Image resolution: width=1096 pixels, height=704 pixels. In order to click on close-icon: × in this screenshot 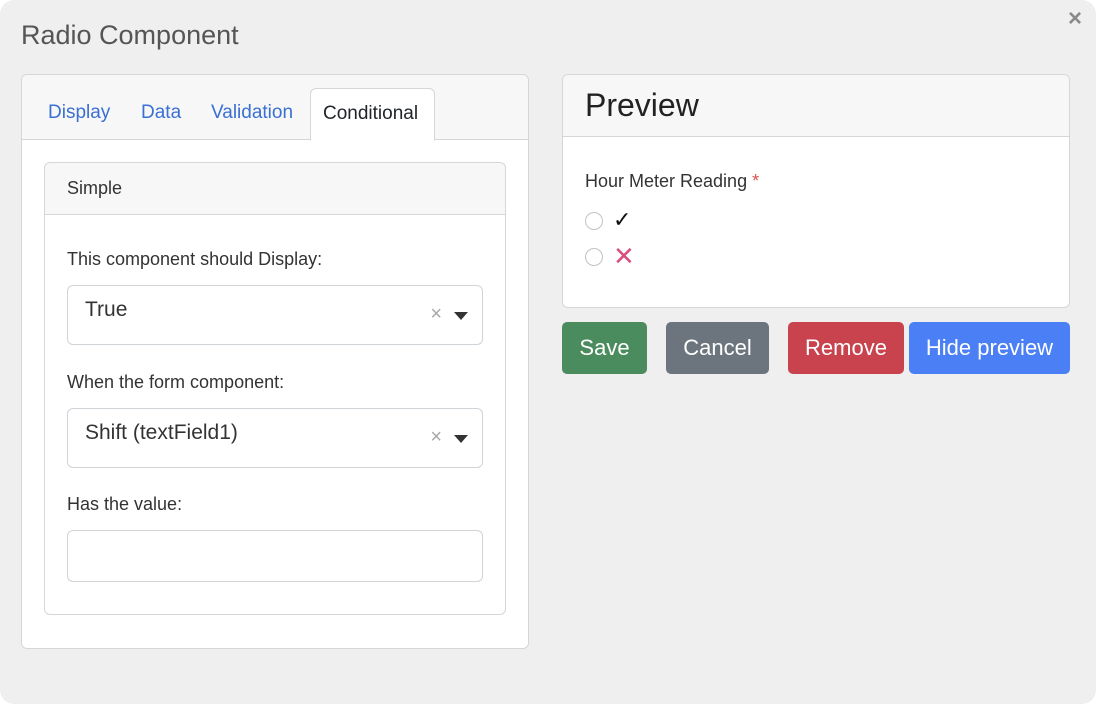, I will do `click(1075, 19)`.